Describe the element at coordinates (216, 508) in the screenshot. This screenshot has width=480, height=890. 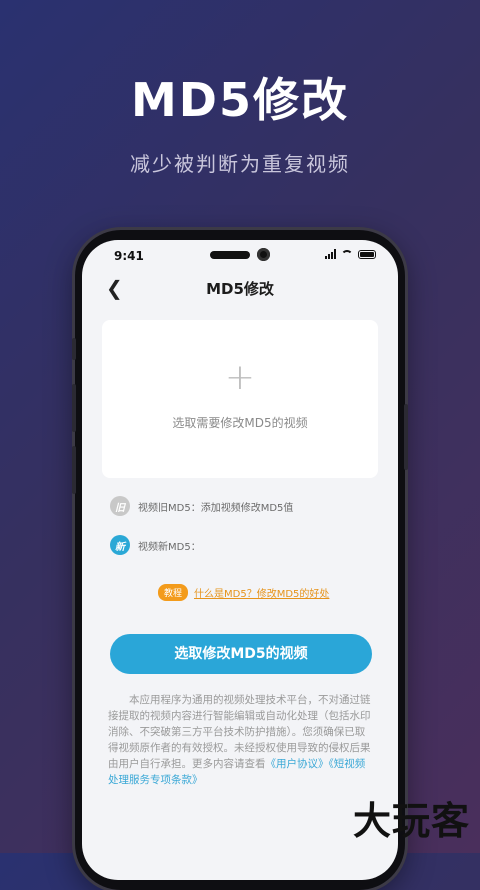
I see `old-md5-text: 视频旧MD5：添加视频修改MD5值` at that location.